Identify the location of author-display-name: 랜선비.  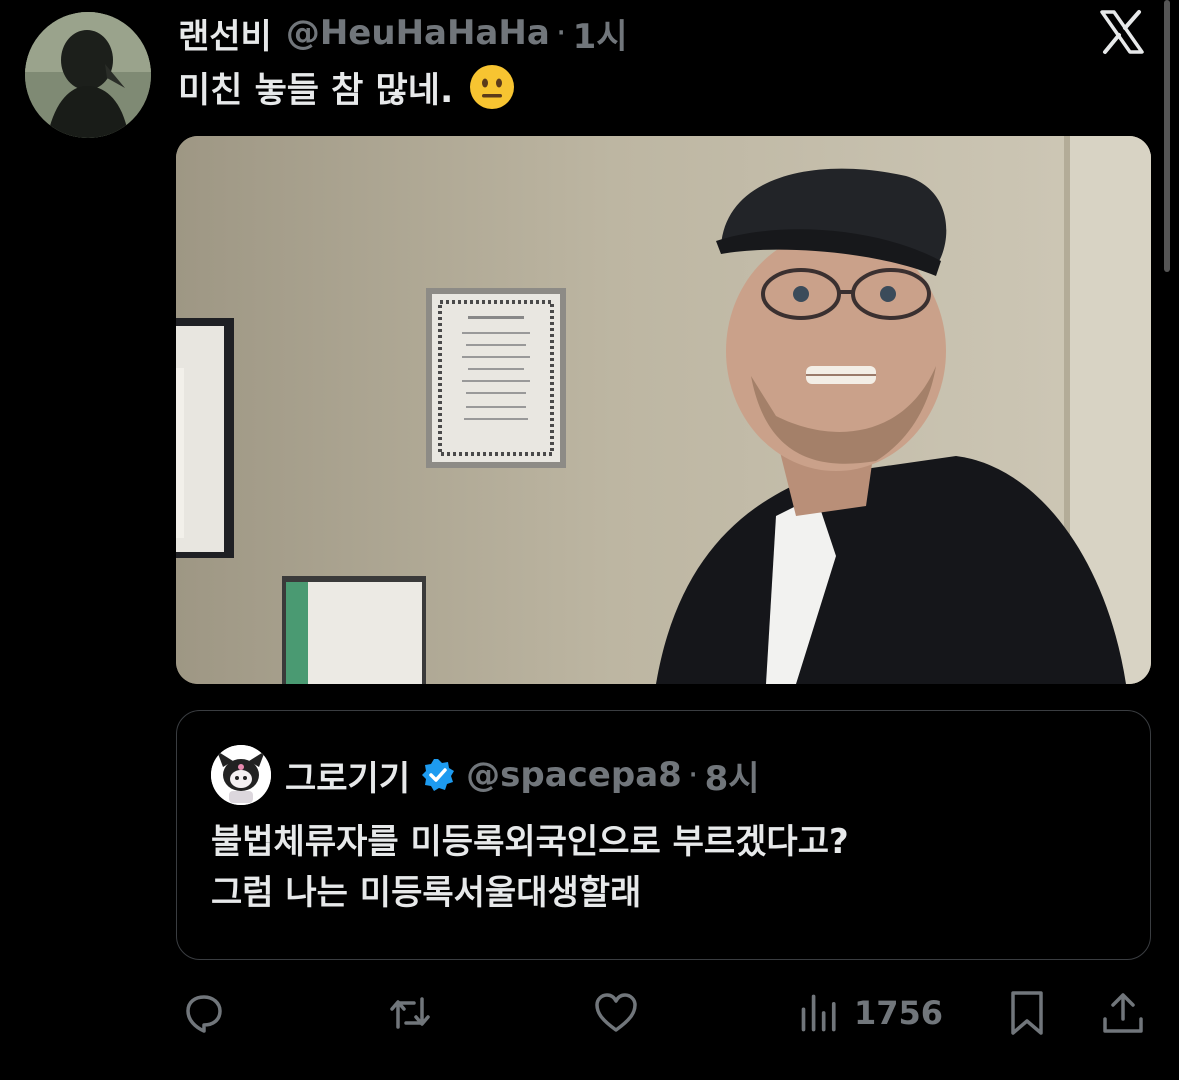
(225, 33).